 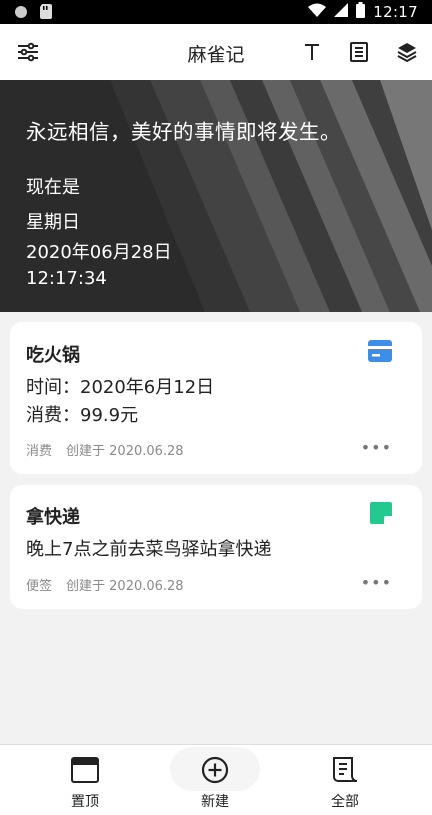 I want to click on tab-pinned: 置顶, so click(x=85, y=783).